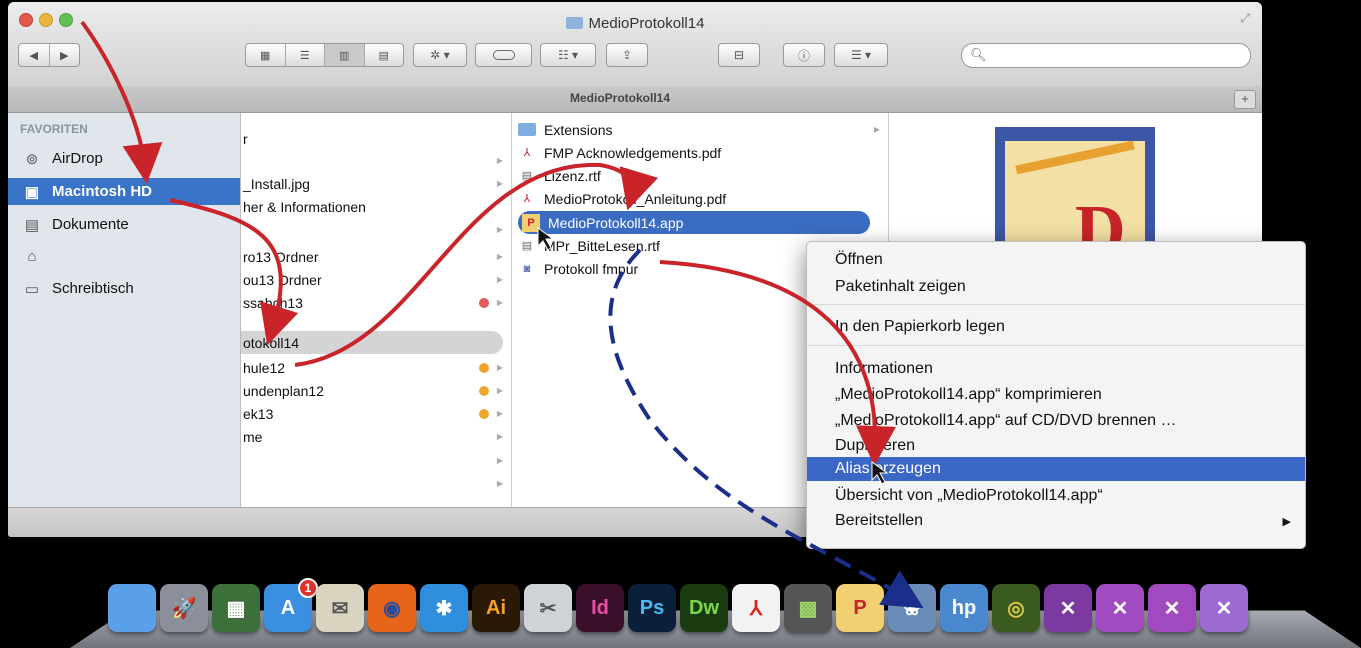  Describe the element at coordinates (1224, 608) in the screenshot. I see `applications-folder-icon: ✕` at that location.